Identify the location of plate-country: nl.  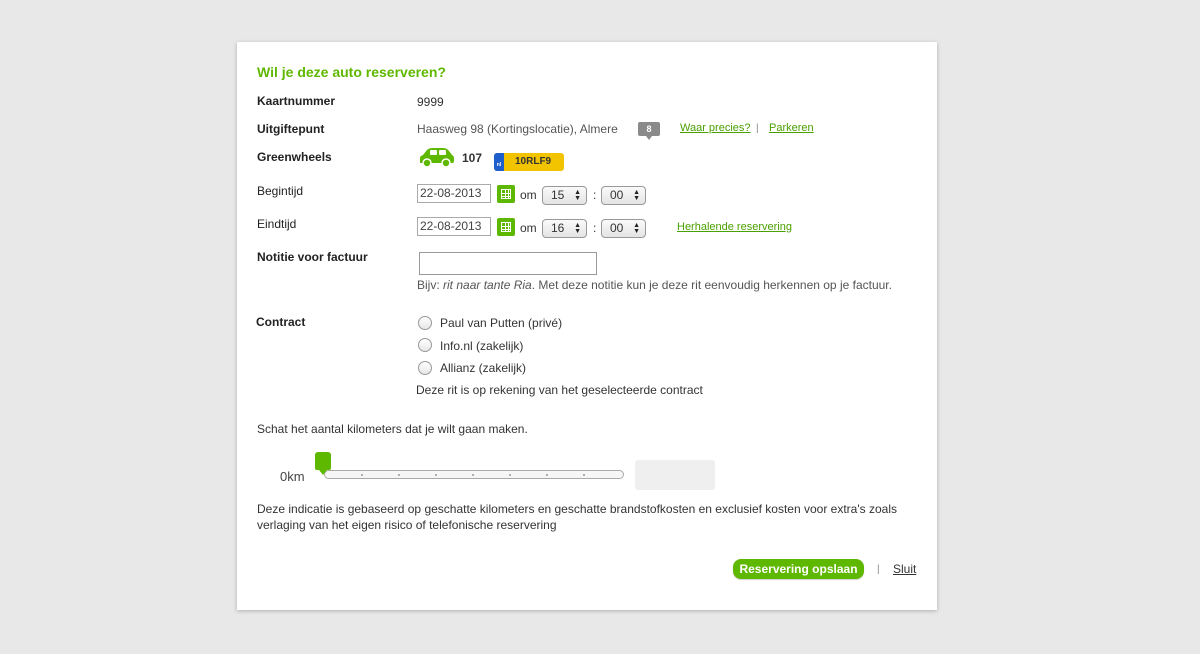
(499, 162).